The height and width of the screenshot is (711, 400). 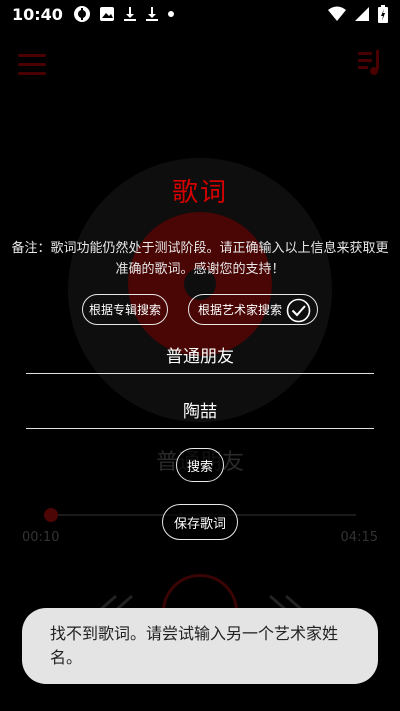 I want to click on save-lyrics-button: 保存歌词, so click(x=200, y=522).